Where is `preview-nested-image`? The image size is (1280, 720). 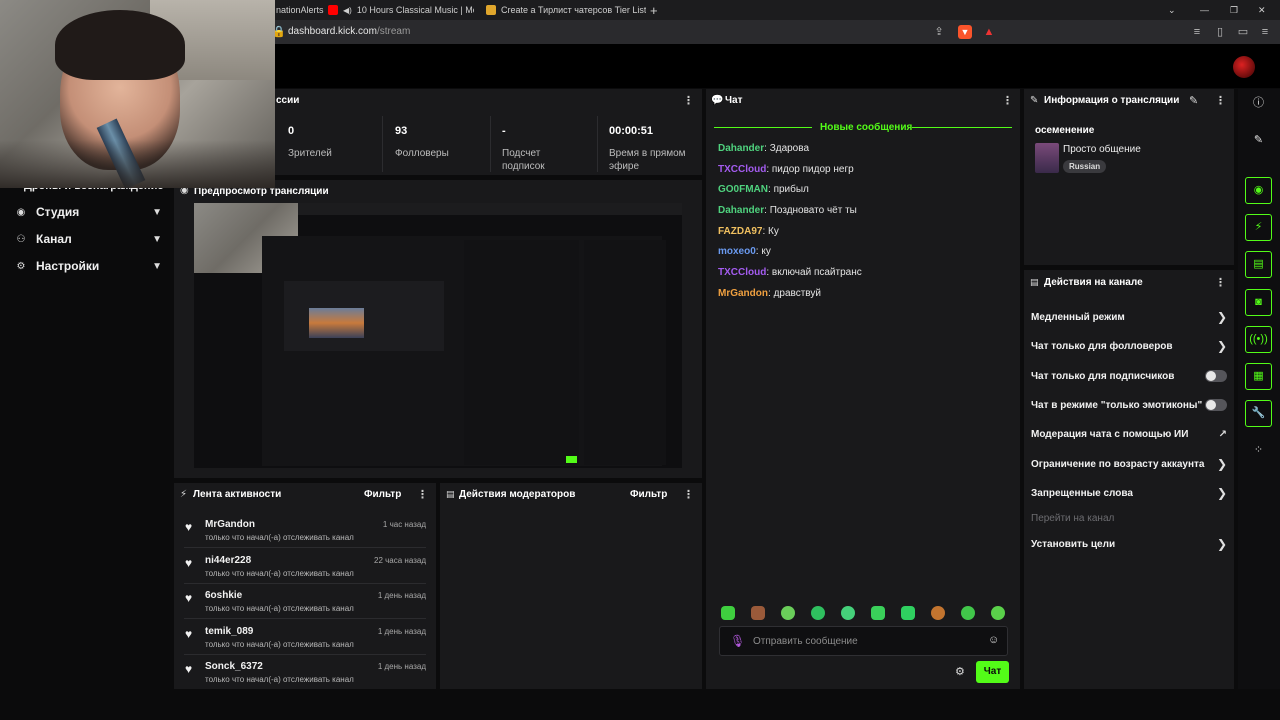 preview-nested-image is located at coordinates (336, 323).